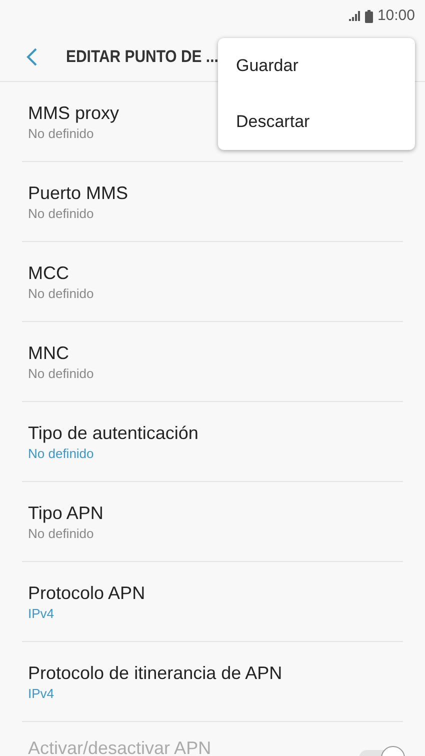 This screenshot has height=756, width=425. What do you see at coordinates (32, 56) in the screenshot?
I see `back-icon` at bounding box center [32, 56].